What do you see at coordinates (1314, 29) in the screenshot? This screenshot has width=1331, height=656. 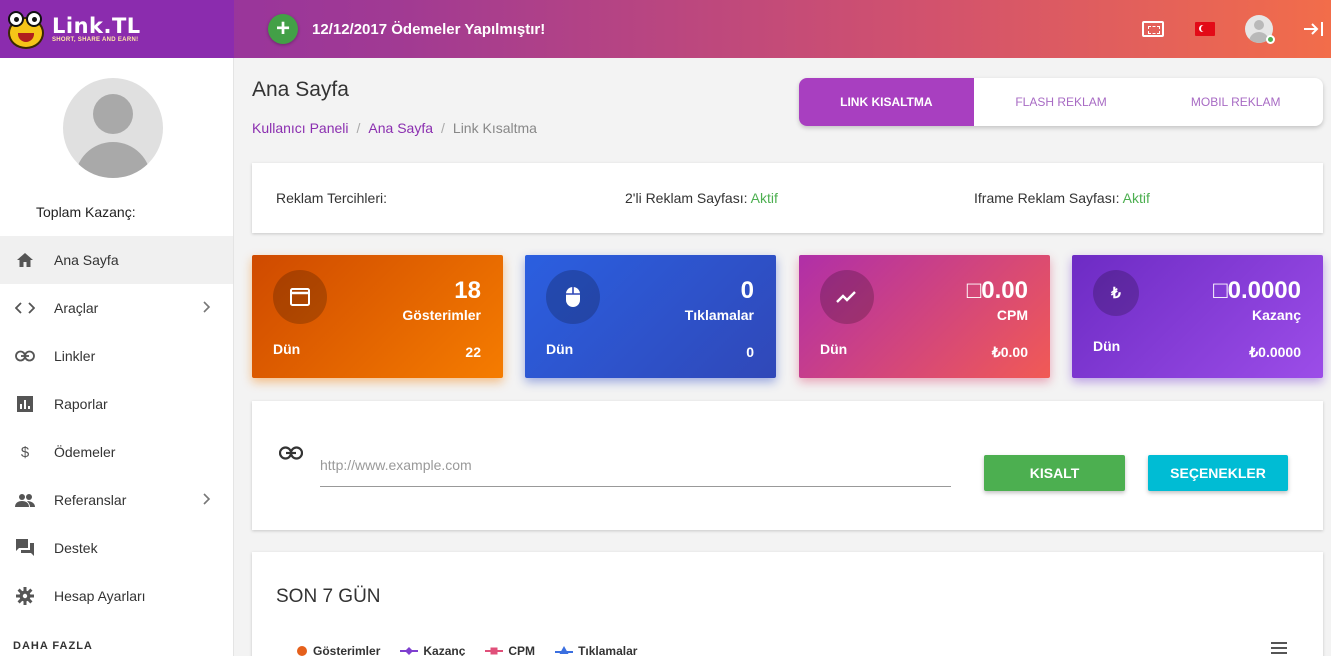 I see `logout-icon` at bounding box center [1314, 29].